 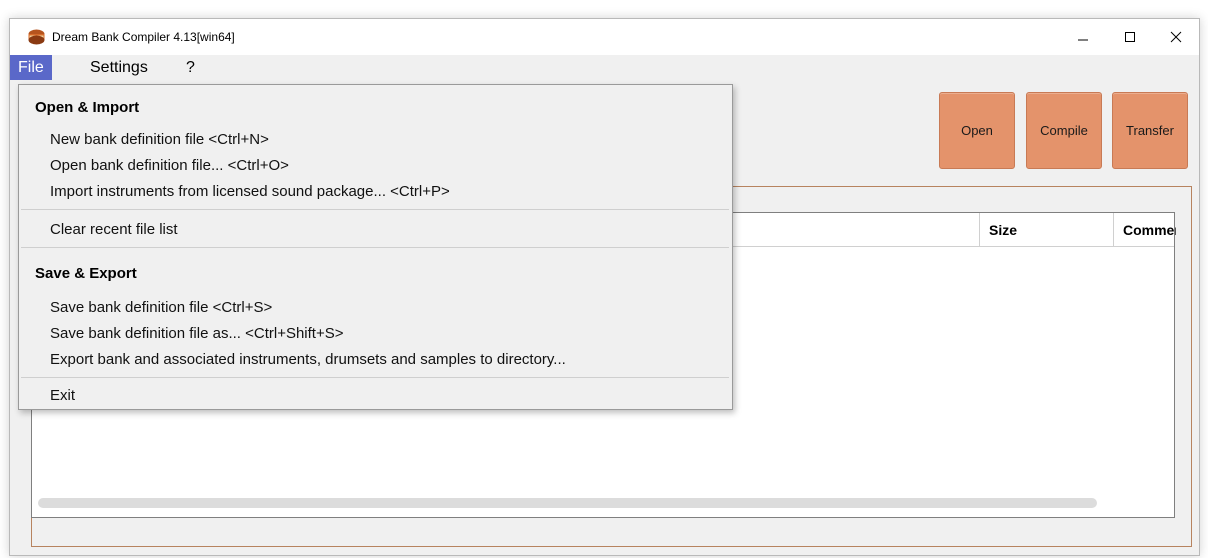 What do you see at coordinates (143, 37) in the screenshot?
I see `window-title: Dream Bank Compiler 4.13[win64]` at bounding box center [143, 37].